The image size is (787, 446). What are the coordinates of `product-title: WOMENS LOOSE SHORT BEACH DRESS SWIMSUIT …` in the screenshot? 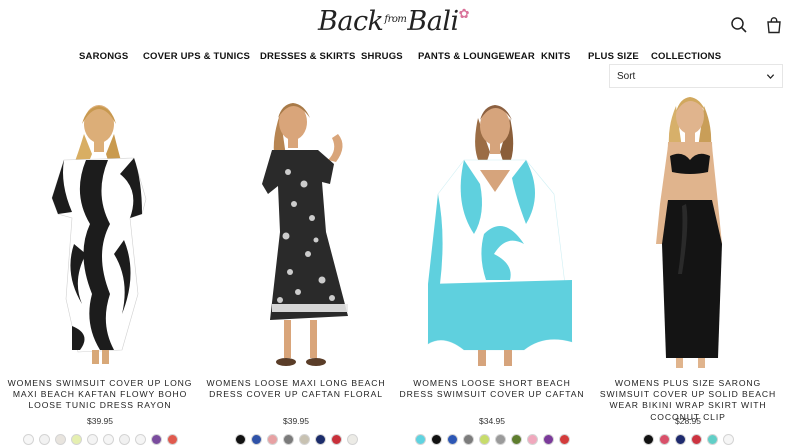 It's located at (492, 389).